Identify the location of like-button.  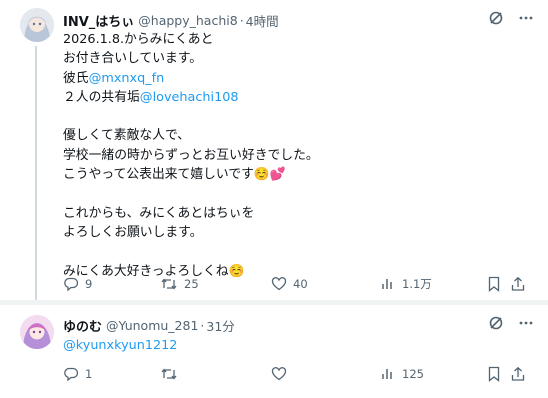
(282, 374).